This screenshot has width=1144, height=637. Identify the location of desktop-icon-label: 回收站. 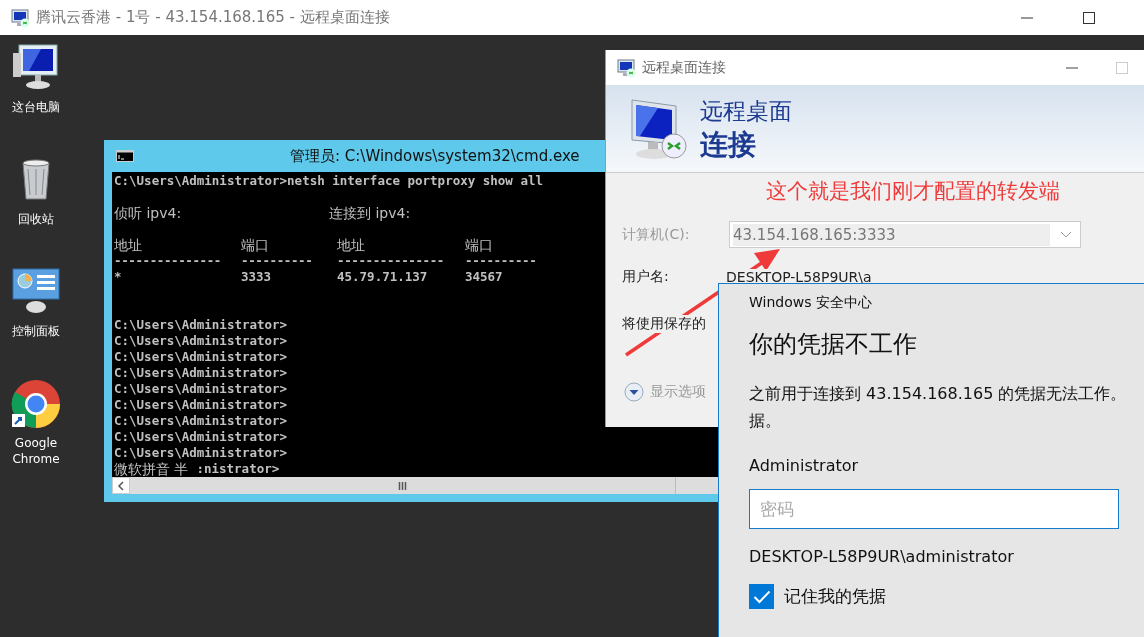
(36, 219).